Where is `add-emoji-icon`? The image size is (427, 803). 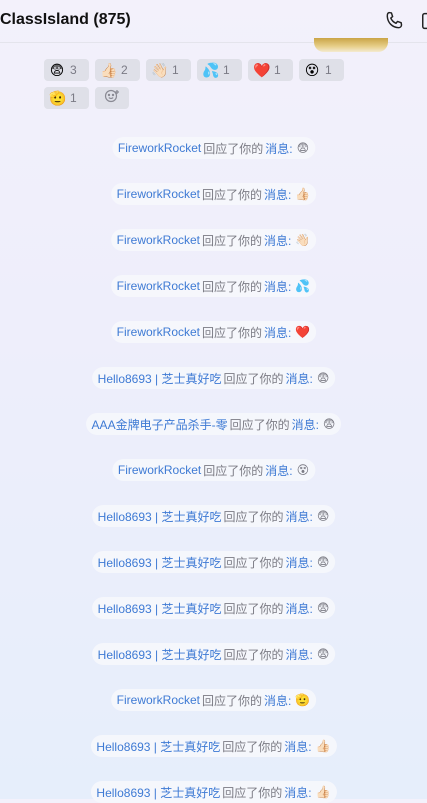
add-emoji-icon is located at coordinates (112, 98).